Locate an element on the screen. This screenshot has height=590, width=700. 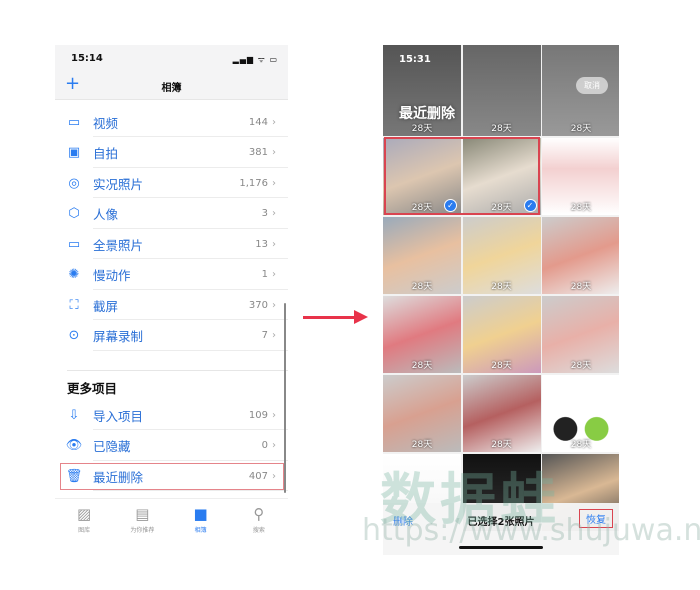
search-icon: ⚲ is located at coordinates (259, 514).